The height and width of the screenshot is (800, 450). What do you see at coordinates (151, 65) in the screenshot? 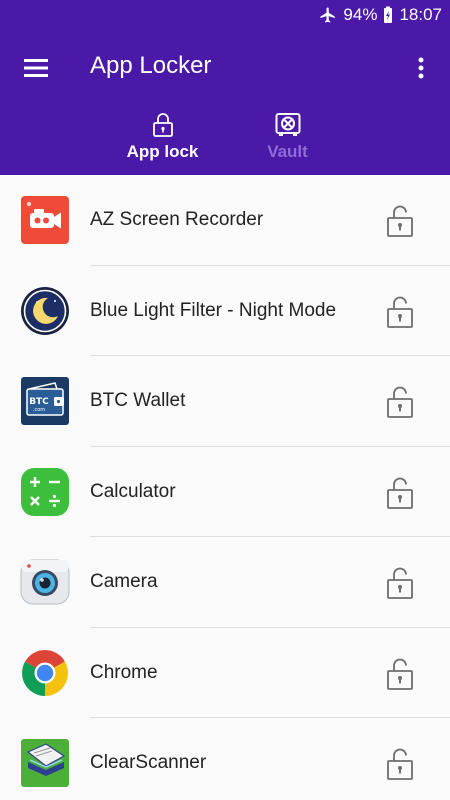
I see `app-title: App Locker` at bounding box center [151, 65].